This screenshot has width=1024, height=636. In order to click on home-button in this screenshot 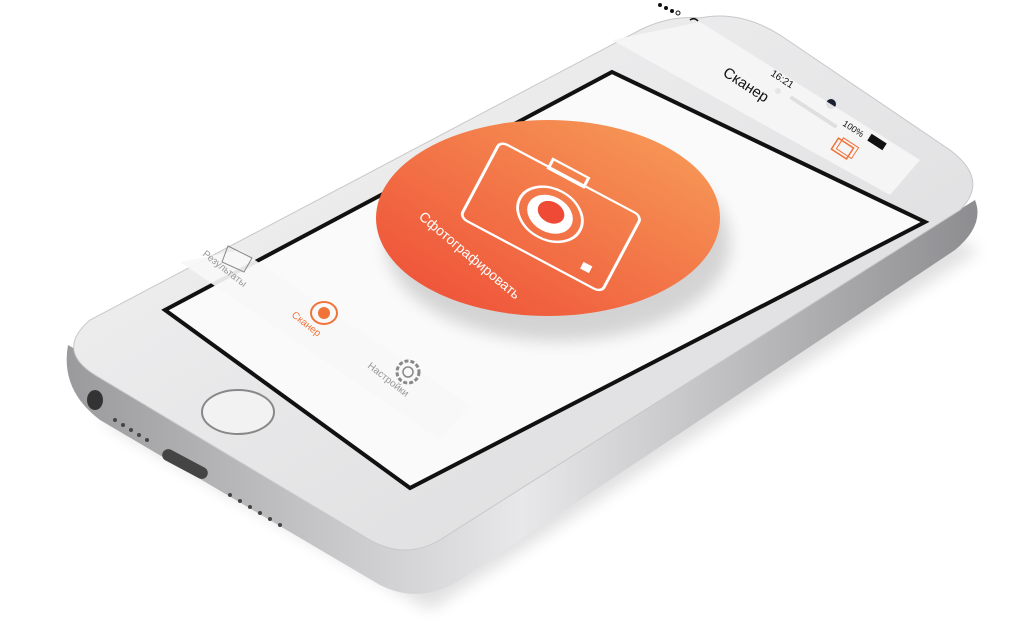, I will do `click(238, 412)`.